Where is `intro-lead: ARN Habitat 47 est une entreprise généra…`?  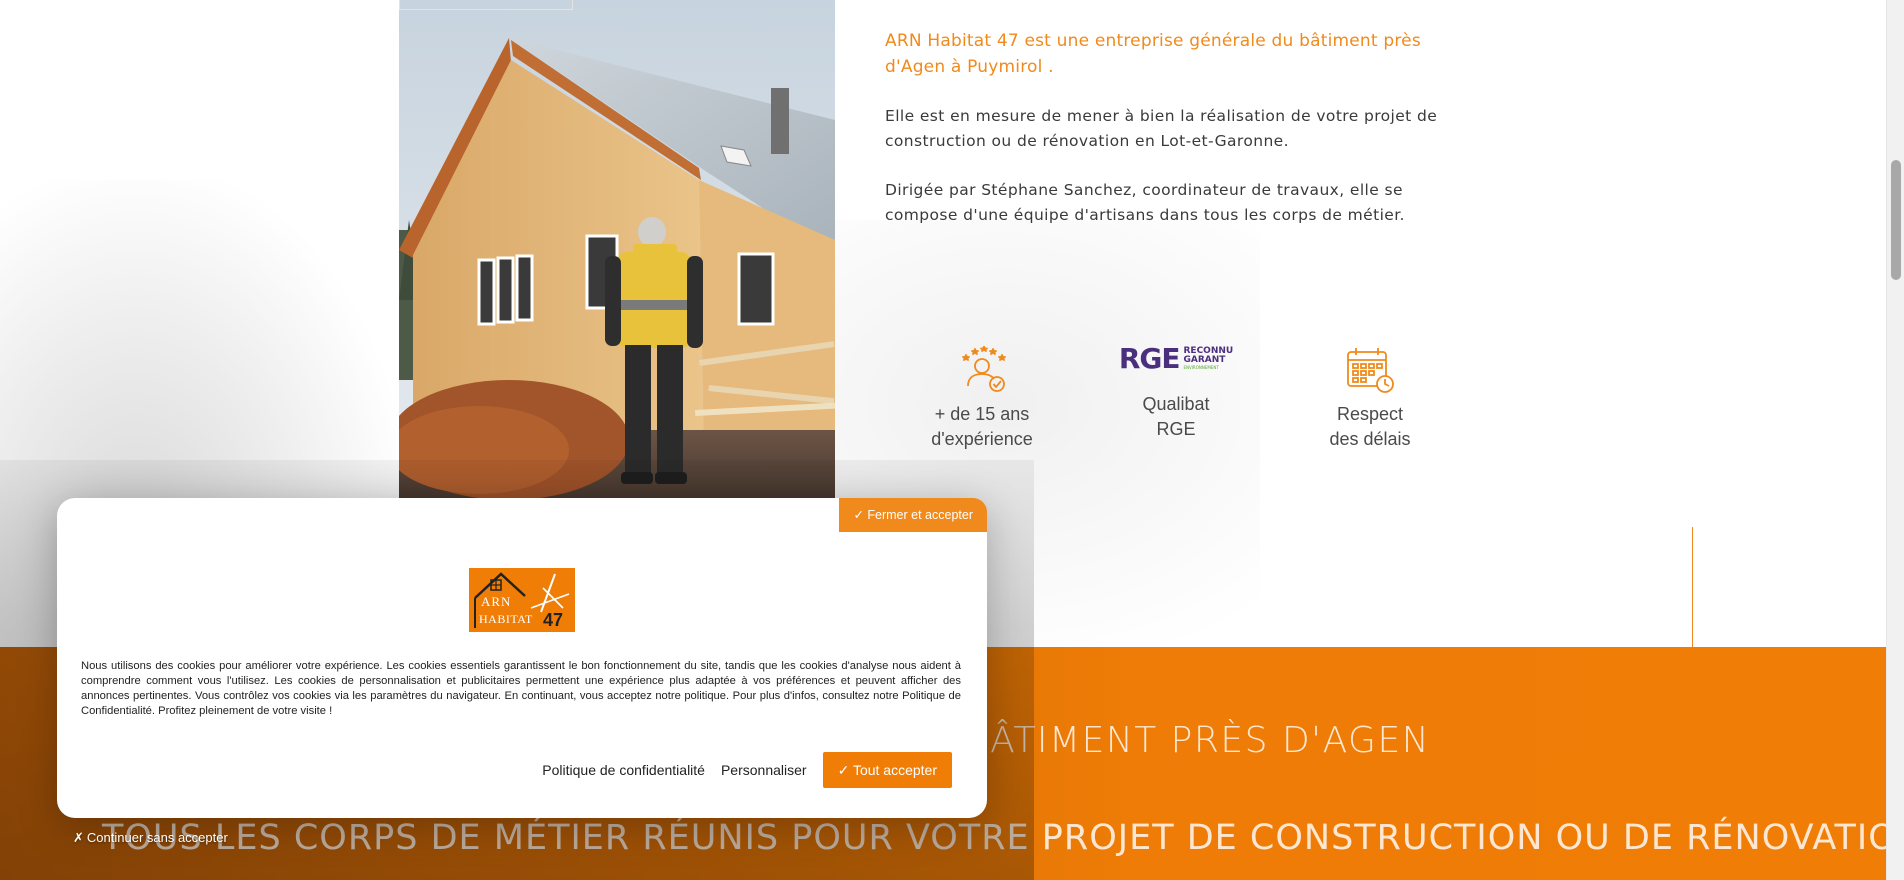 intro-lead: ARN Habitat 47 est une entreprise généra… is located at coordinates (1153, 54).